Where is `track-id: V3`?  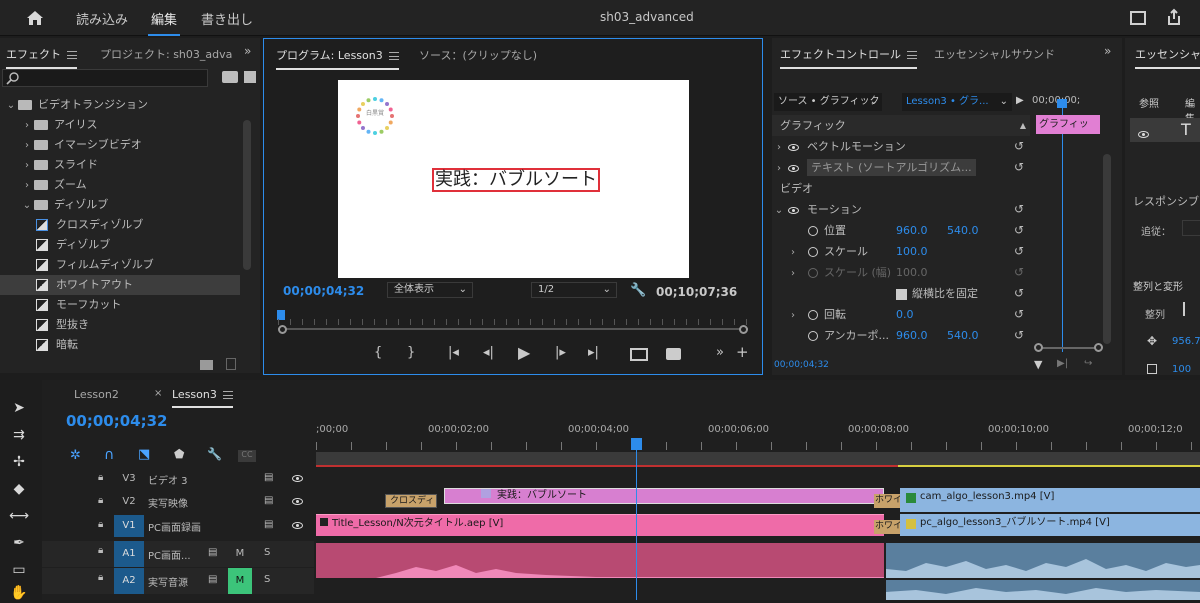 track-id: V3 is located at coordinates (129, 479).